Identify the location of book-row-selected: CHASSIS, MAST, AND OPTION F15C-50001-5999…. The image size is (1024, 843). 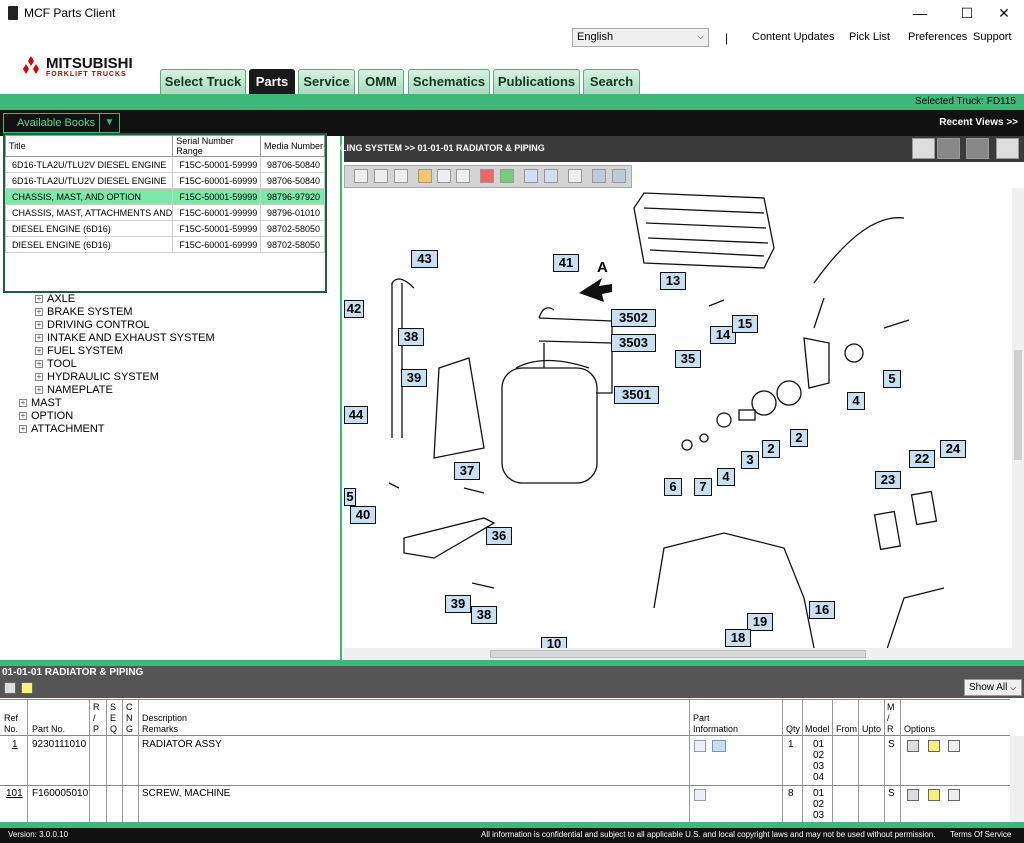
(164, 196).